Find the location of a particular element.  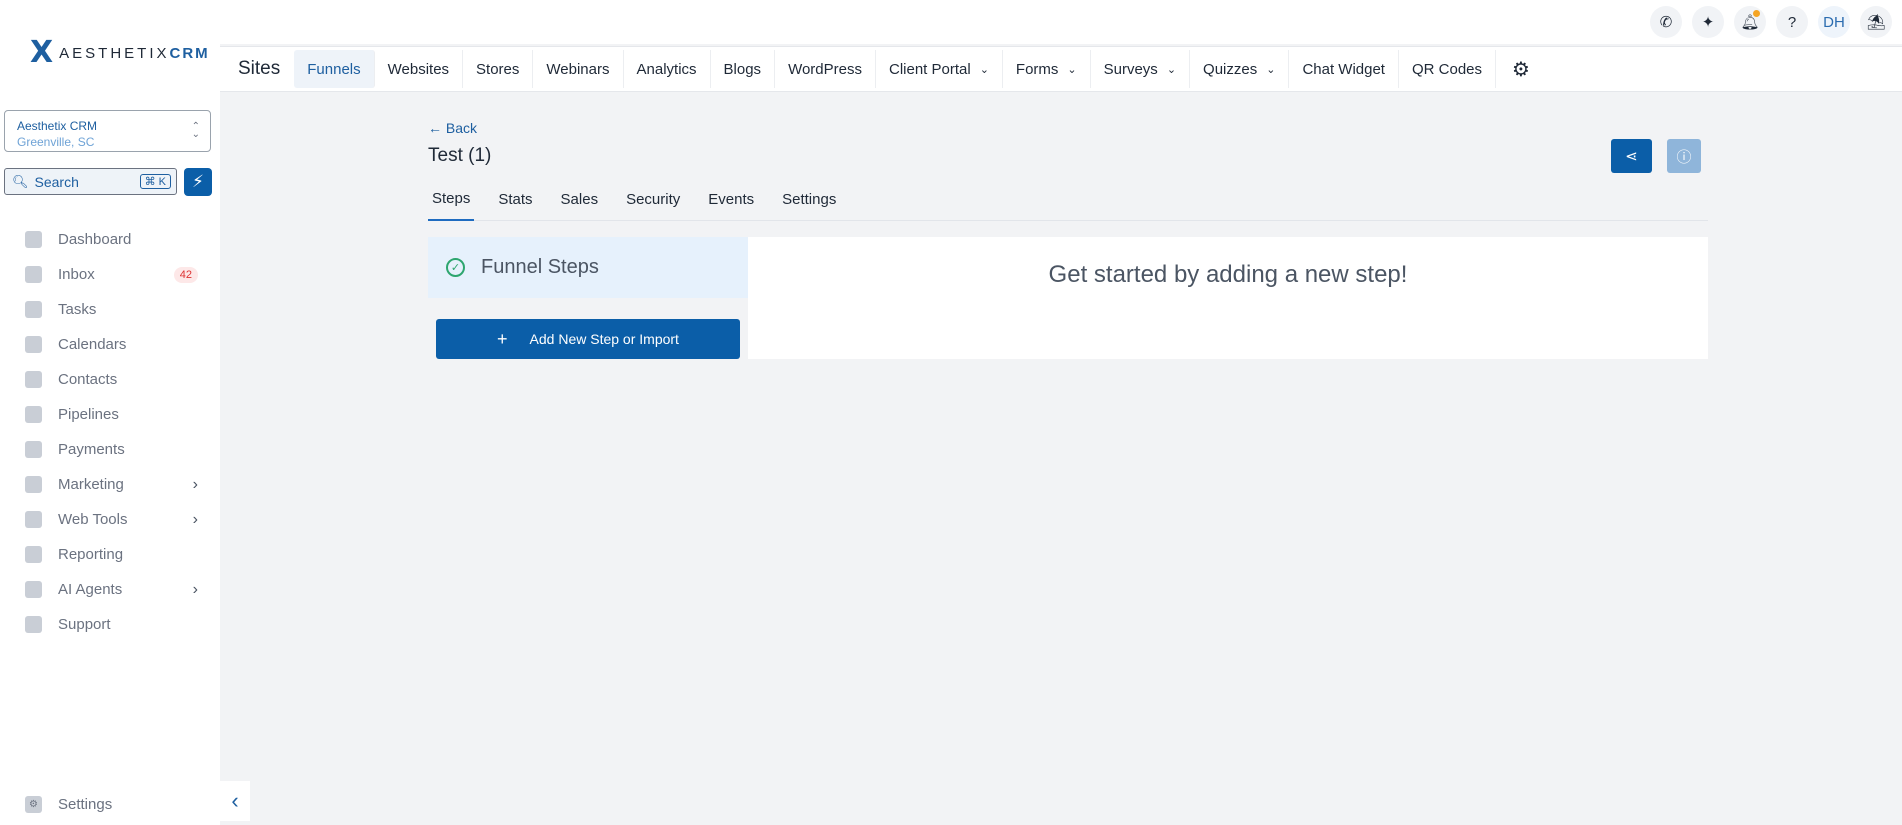

sidebar-item-inbox: Inbox42 is located at coordinates (110, 274).